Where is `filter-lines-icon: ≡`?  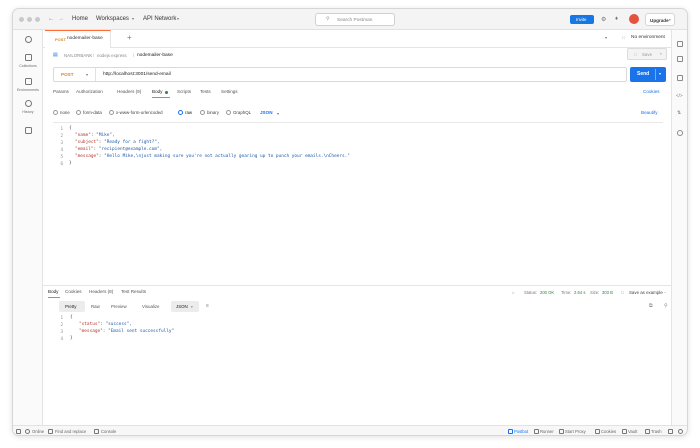
filter-lines-icon: ≡ is located at coordinates (207, 306).